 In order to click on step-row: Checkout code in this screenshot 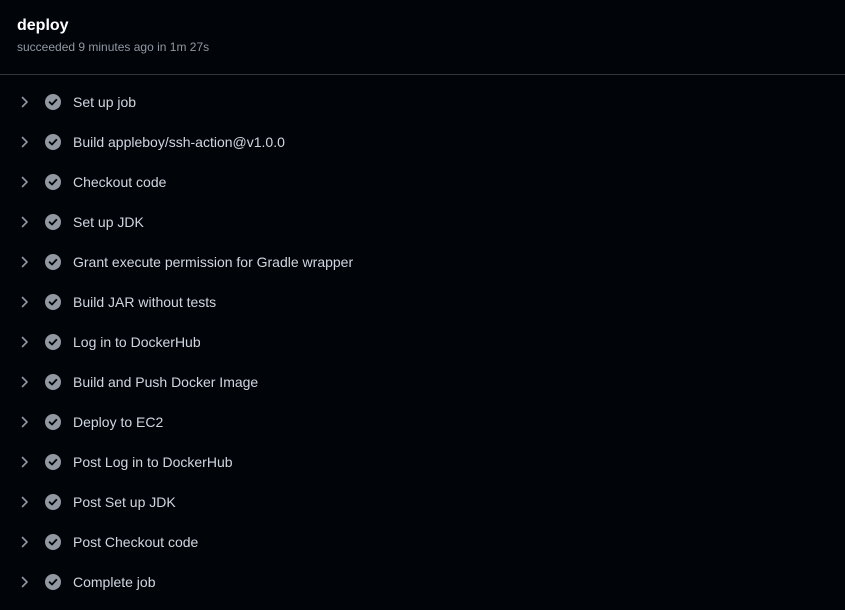, I will do `click(422, 182)`.